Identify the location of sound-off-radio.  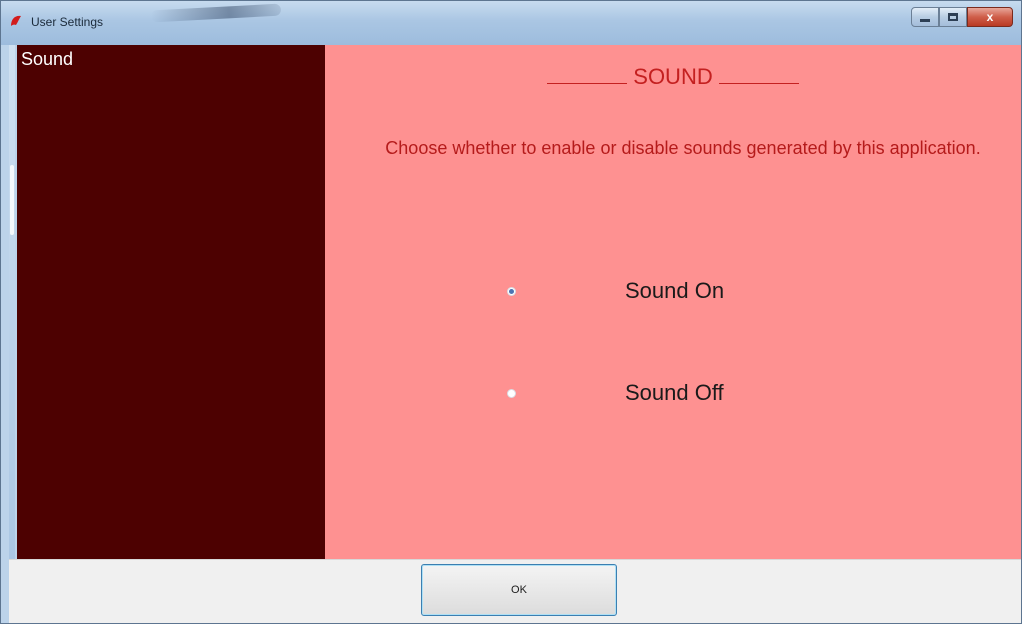
(511, 393).